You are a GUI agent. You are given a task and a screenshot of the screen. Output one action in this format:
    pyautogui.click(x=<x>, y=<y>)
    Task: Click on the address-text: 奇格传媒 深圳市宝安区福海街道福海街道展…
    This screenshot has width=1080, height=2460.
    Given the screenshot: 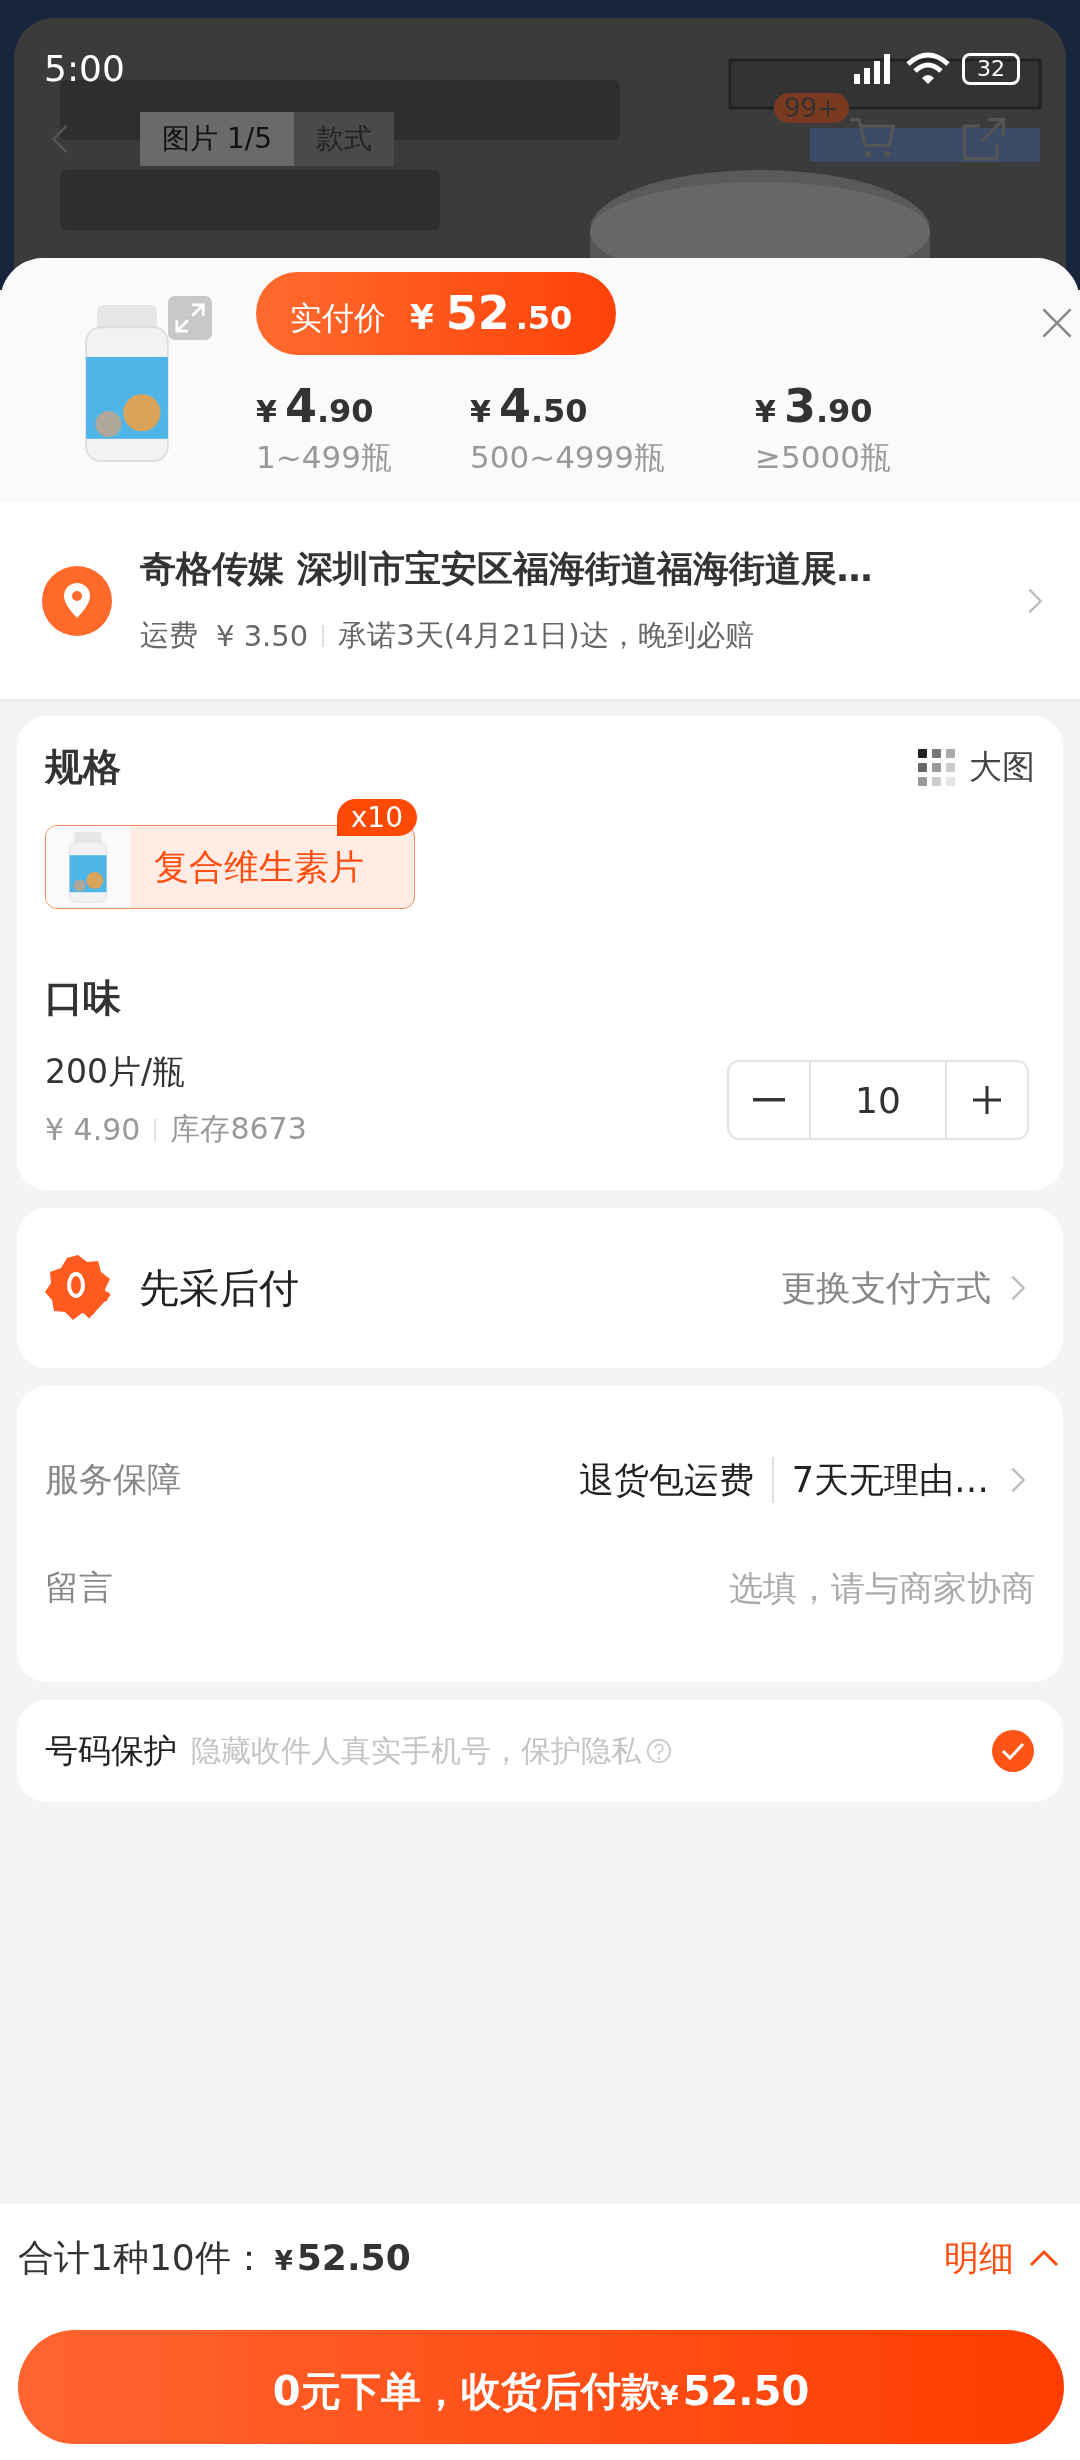 What is the action you would take?
    pyautogui.click(x=507, y=569)
    